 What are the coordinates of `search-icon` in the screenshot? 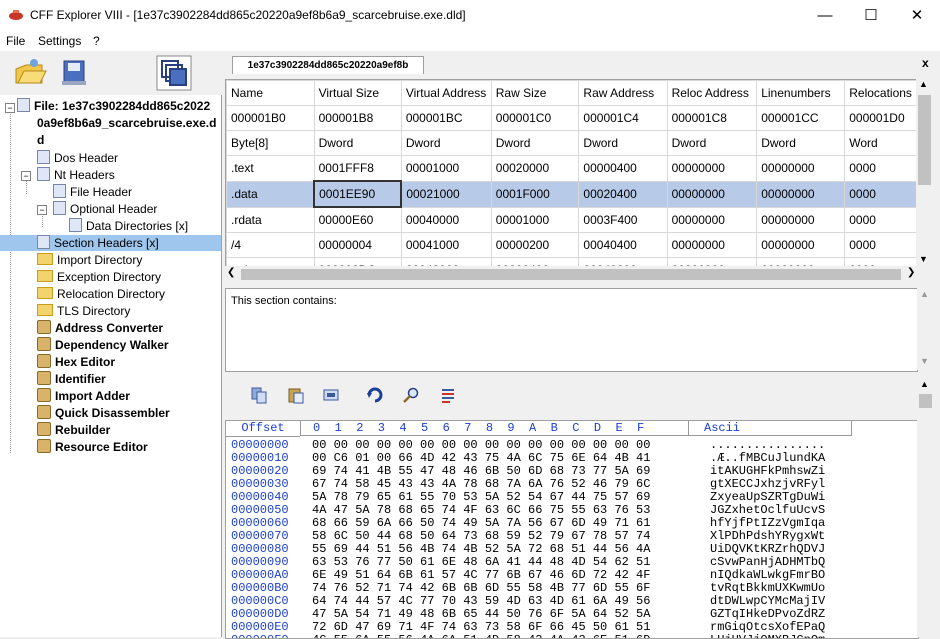 It's located at (411, 395).